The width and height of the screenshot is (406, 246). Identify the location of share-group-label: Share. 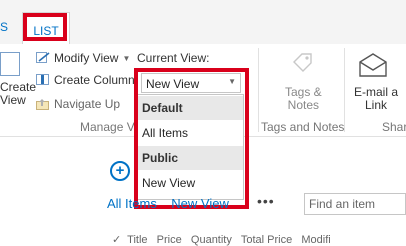
(394, 127).